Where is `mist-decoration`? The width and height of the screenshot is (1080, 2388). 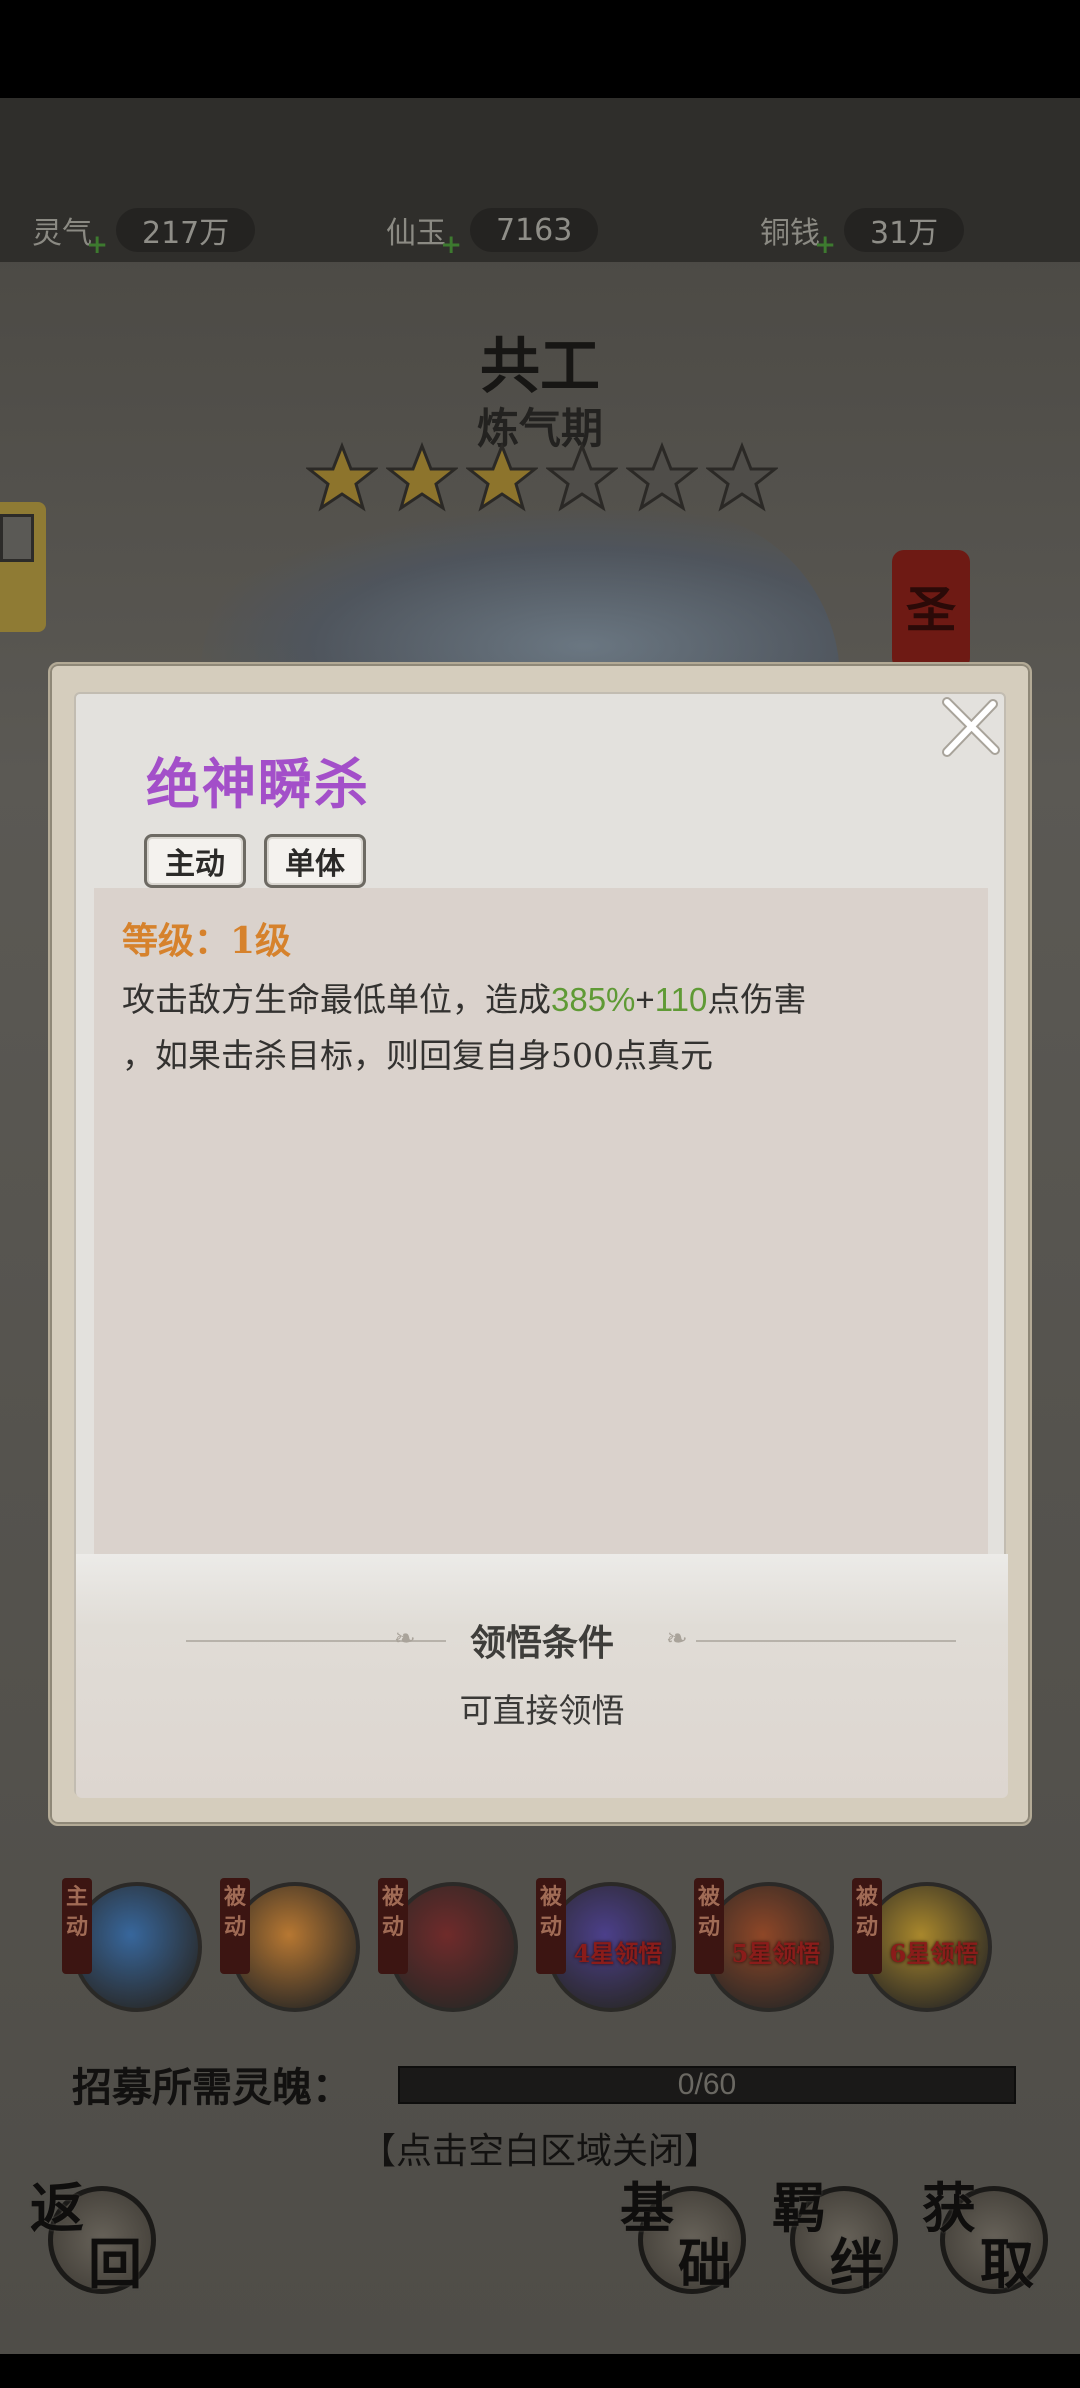
mist-decoration is located at coordinates (542, 1676).